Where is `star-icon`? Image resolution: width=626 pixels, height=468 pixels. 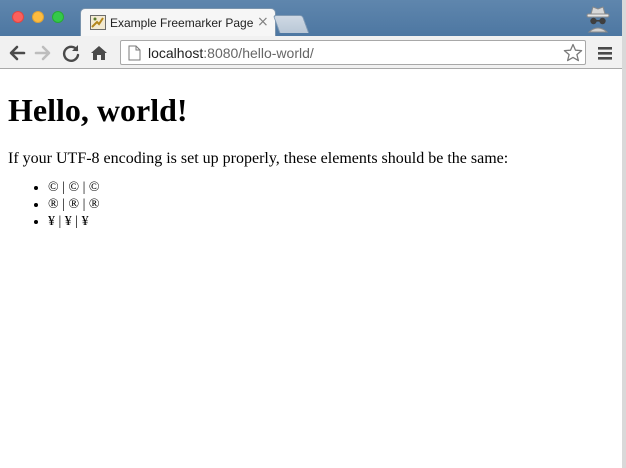
star-icon is located at coordinates (573, 55).